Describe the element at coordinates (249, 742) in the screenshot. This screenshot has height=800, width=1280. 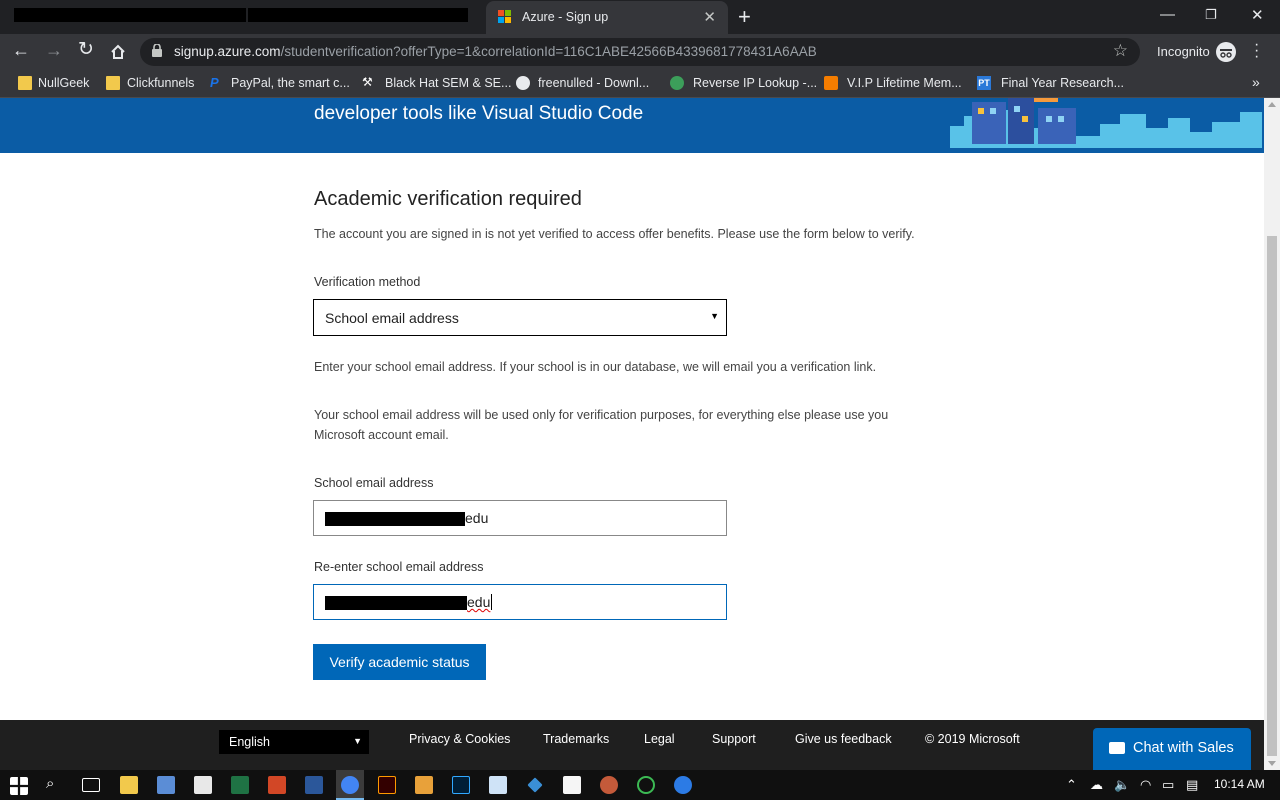
I see `language-value: English` at that location.